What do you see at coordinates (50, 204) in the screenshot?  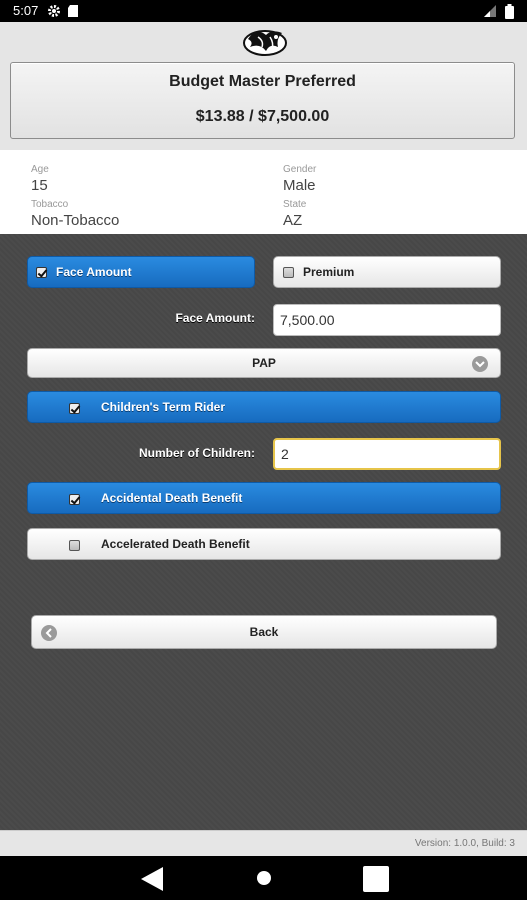 I see `tobacco-label: Tobacco` at bounding box center [50, 204].